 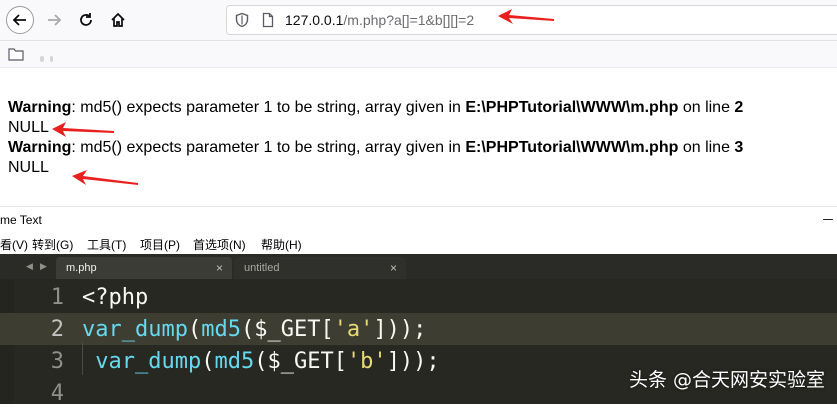 What do you see at coordinates (16, 54) in the screenshot?
I see `folder-icon` at bounding box center [16, 54].